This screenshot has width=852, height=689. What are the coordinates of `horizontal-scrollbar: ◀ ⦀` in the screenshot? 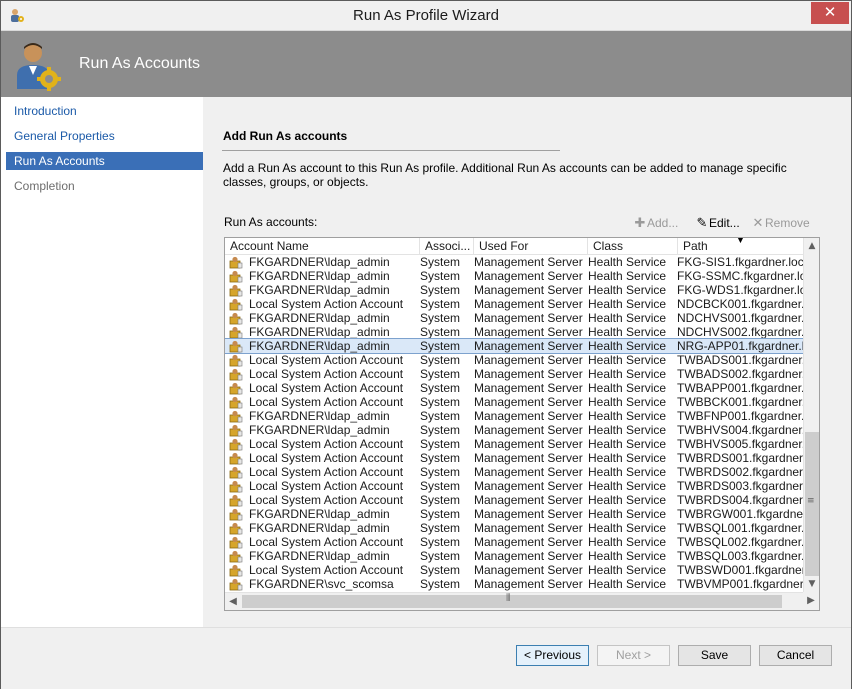 It's located at (514, 601).